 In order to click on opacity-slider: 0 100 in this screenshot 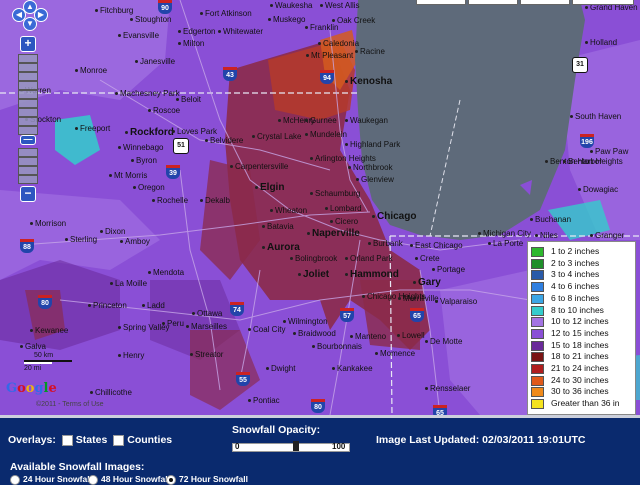, I will do `click(291, 446)`.